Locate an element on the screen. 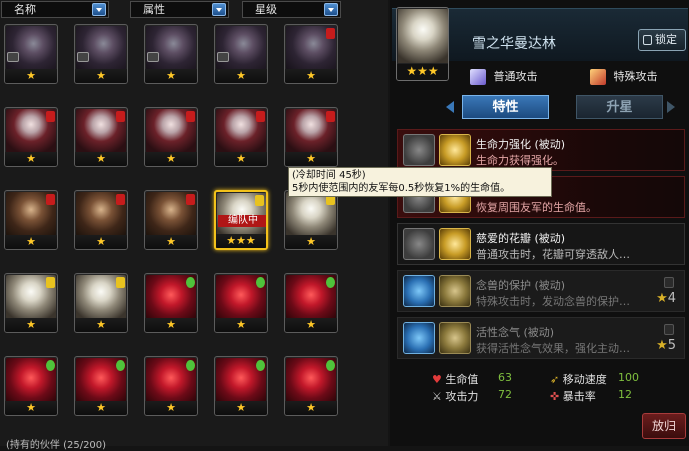 The height and width of the screenshot is (451, 689). skill-description: 生命力获得强化。 is located at coordinates (520, 160).